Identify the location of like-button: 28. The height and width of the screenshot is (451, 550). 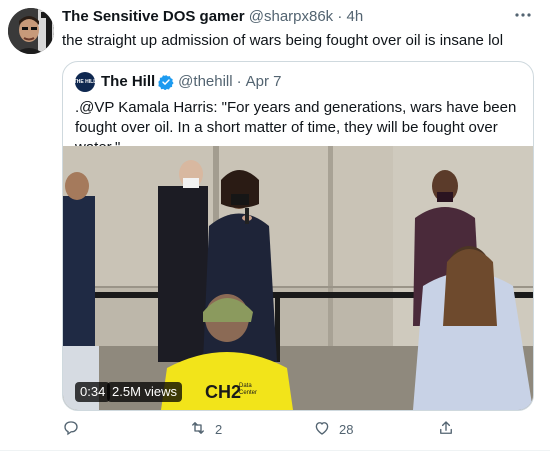
(333, 429).